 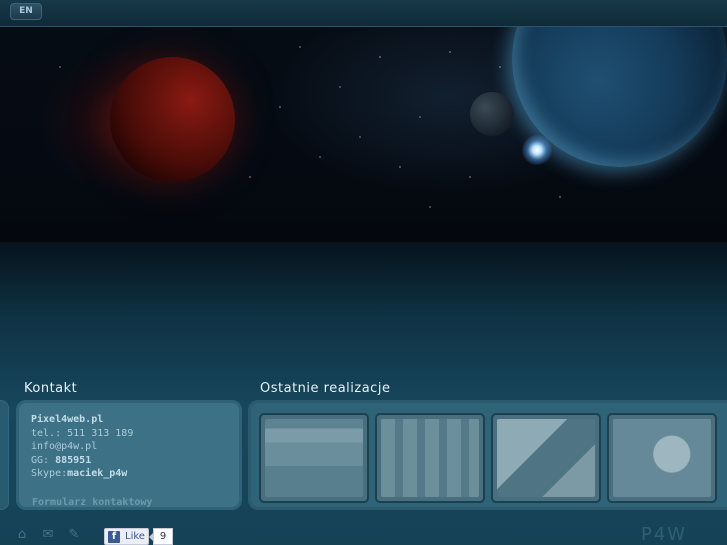 What do you see at coordinates (135, 536) in the screenshot?
I see `like-label: Like` at bounding box center [135, 536].